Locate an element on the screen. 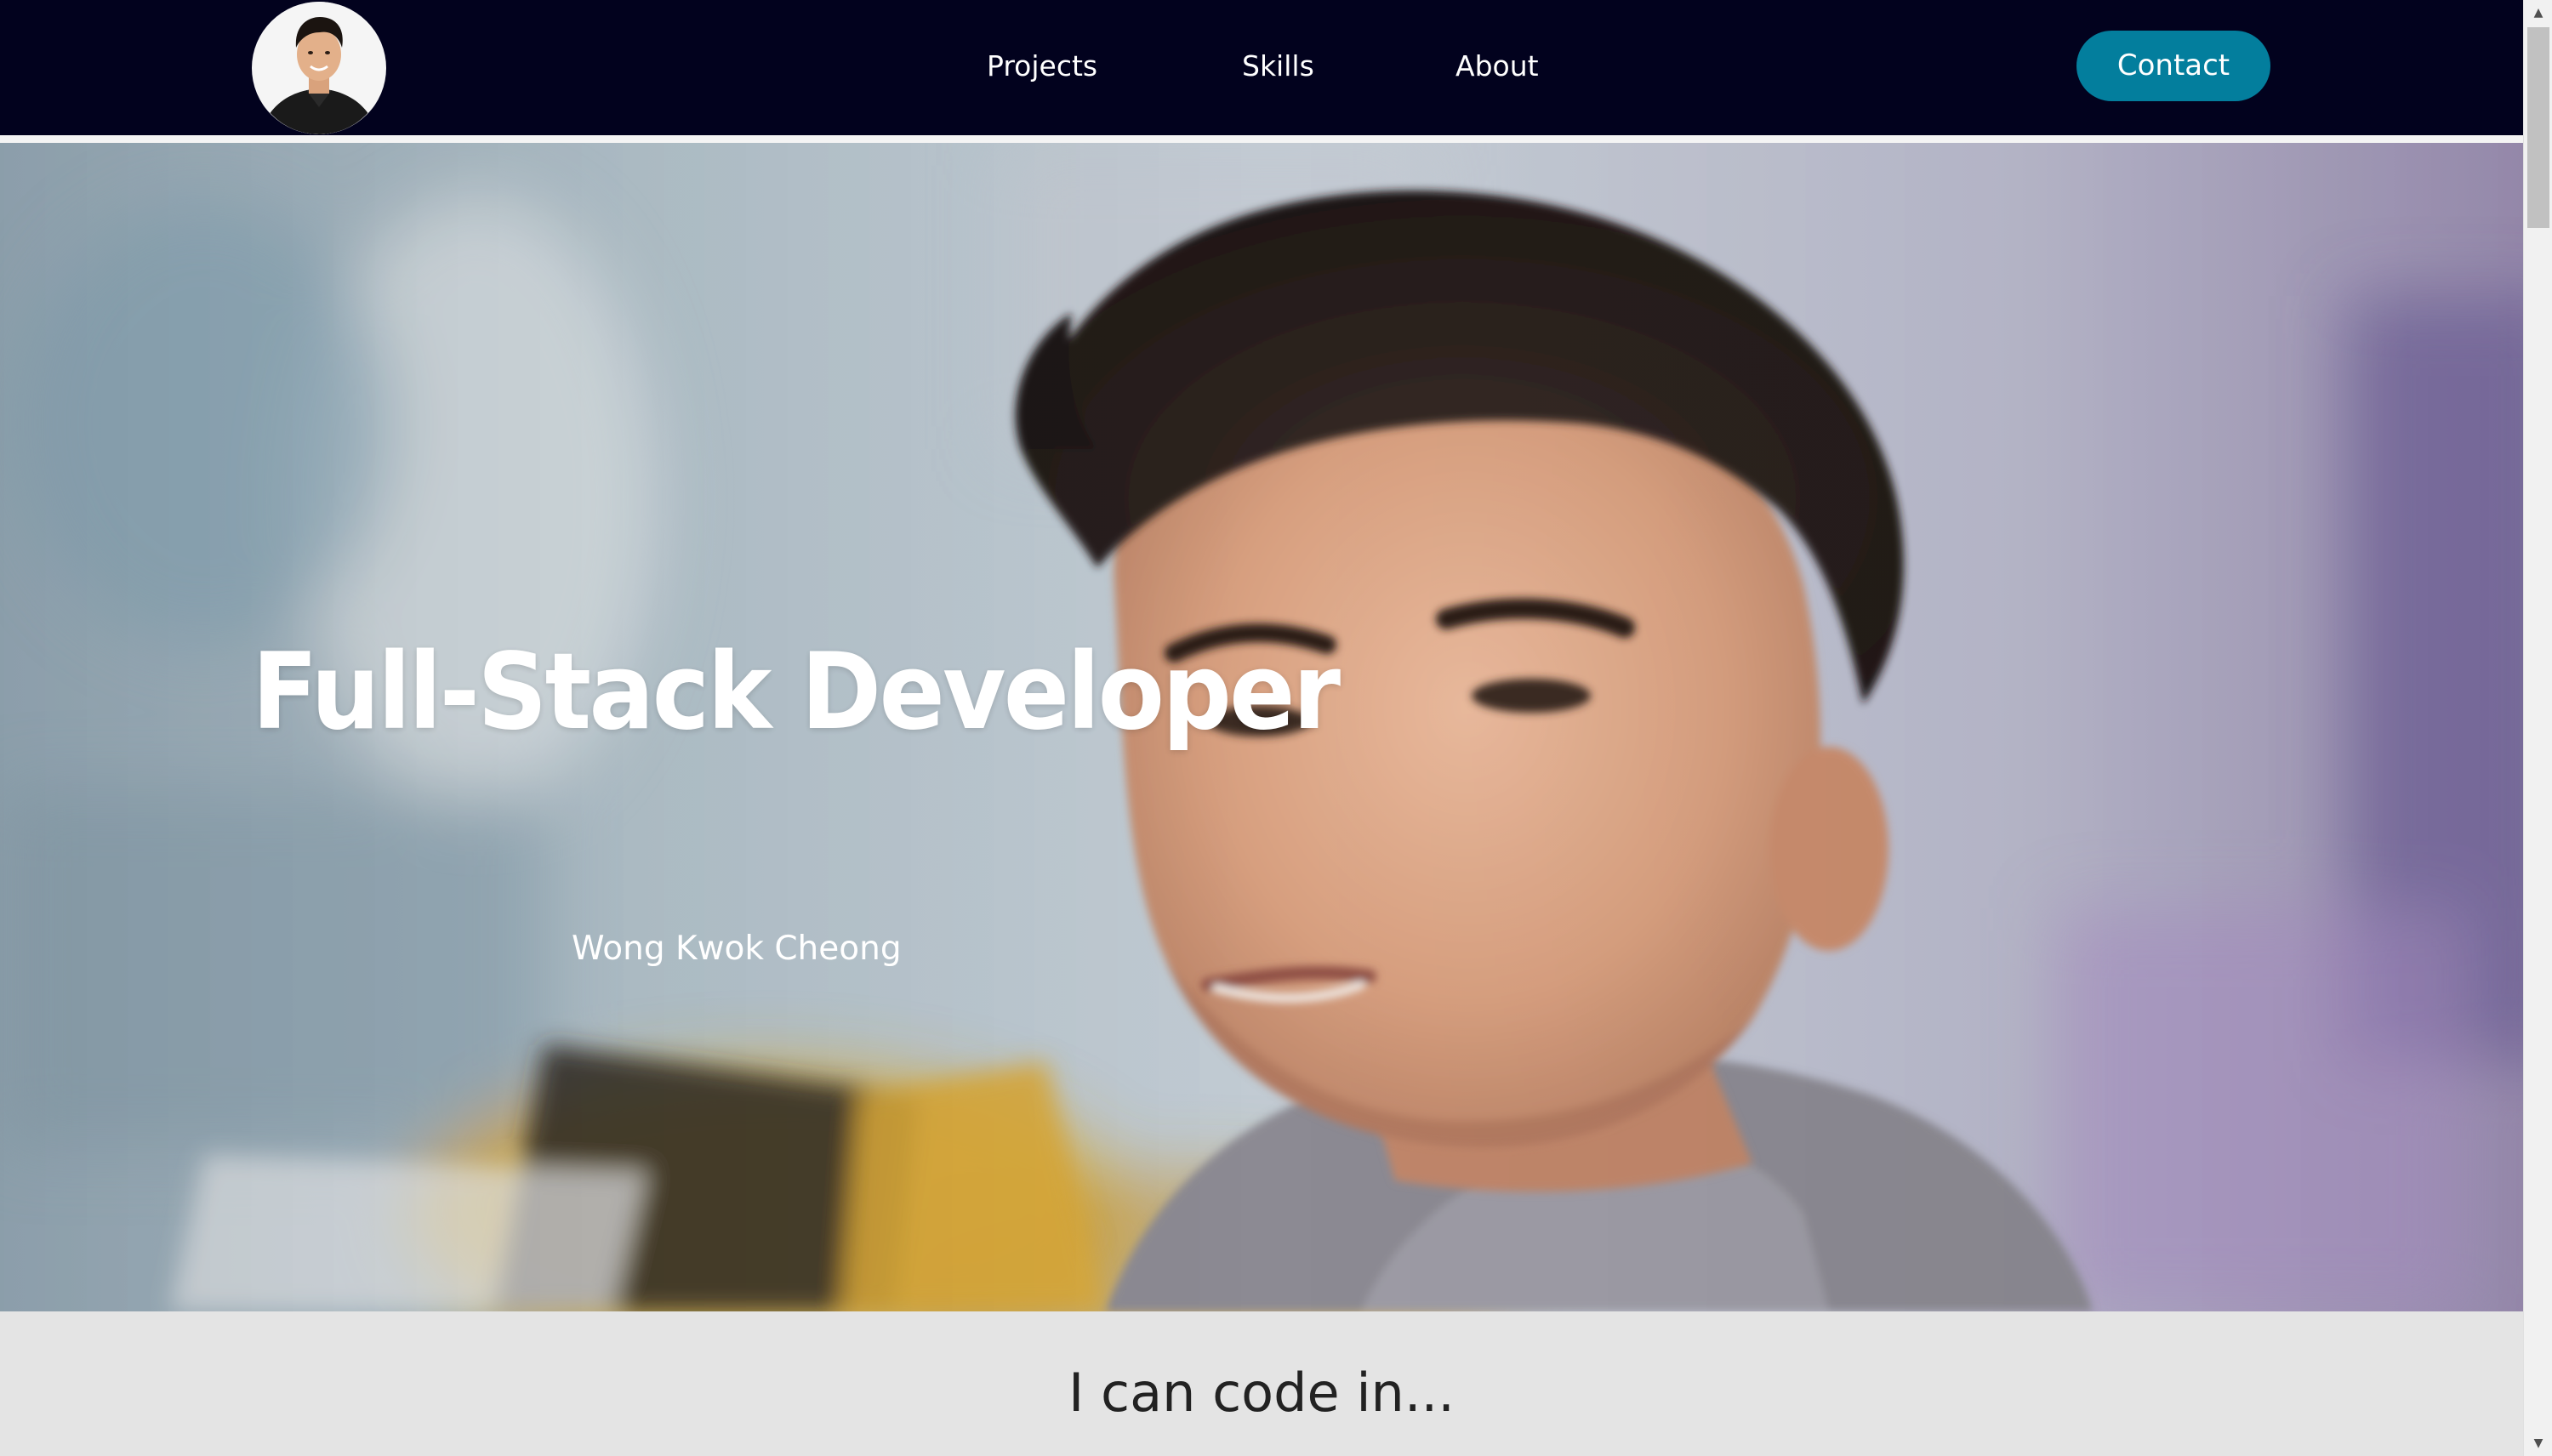 The width and height of the screenshot is (2552, 1456). scroll-down-arrow-icon: ▼ is located at coordinates (2538, 1443).